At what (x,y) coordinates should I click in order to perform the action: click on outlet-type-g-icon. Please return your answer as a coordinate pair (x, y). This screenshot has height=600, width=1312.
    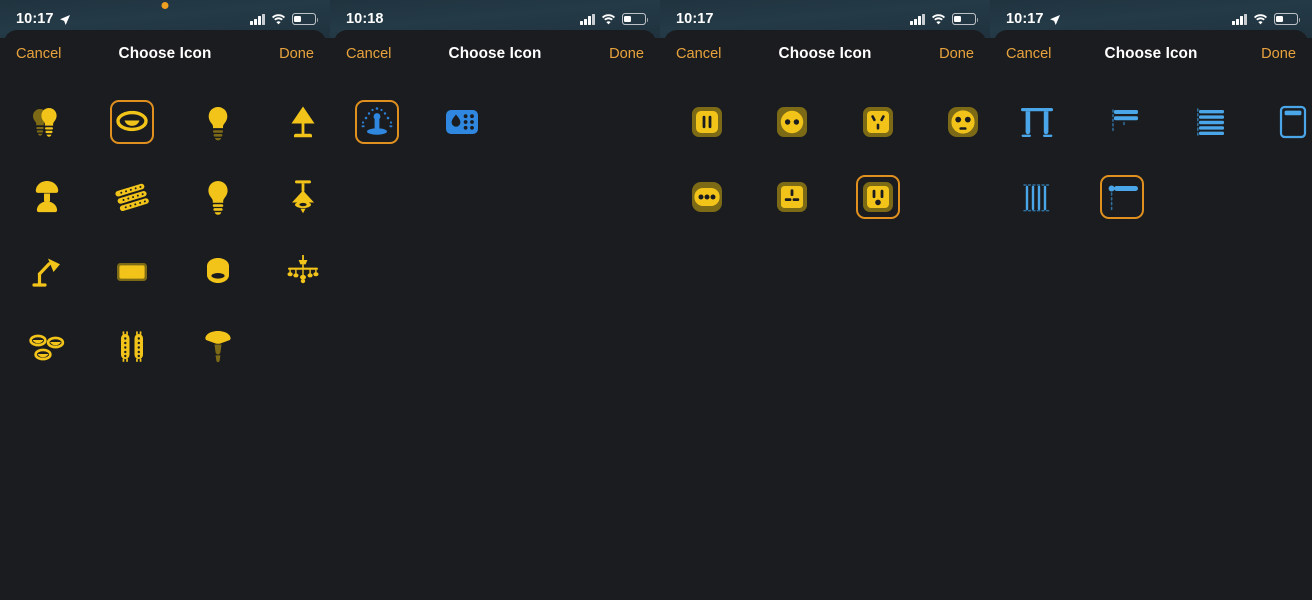
    Looking at the image, I should click on (792, 197).